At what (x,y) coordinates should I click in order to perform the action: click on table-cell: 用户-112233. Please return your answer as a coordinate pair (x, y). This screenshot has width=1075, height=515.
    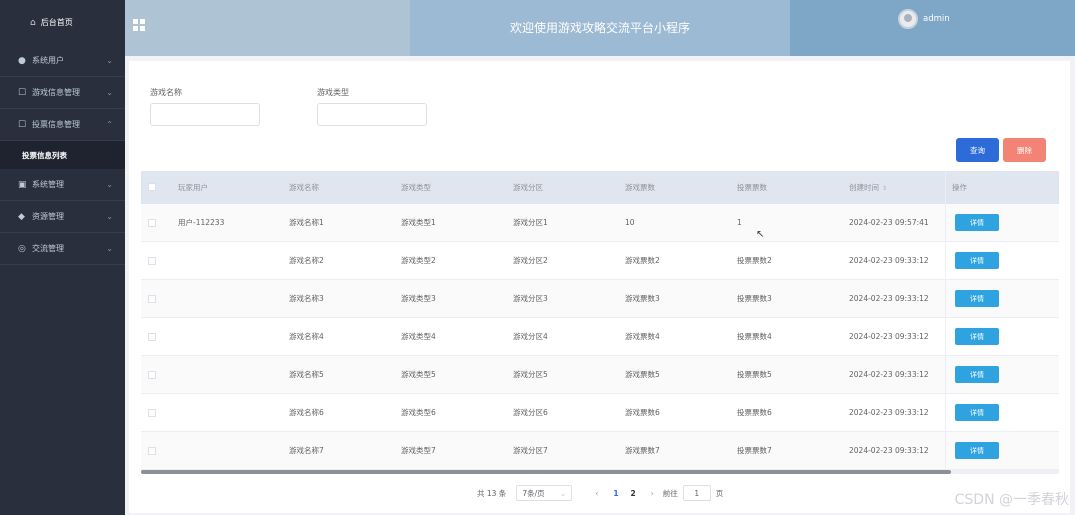
    Looking at the image, I should click on (201, 222).